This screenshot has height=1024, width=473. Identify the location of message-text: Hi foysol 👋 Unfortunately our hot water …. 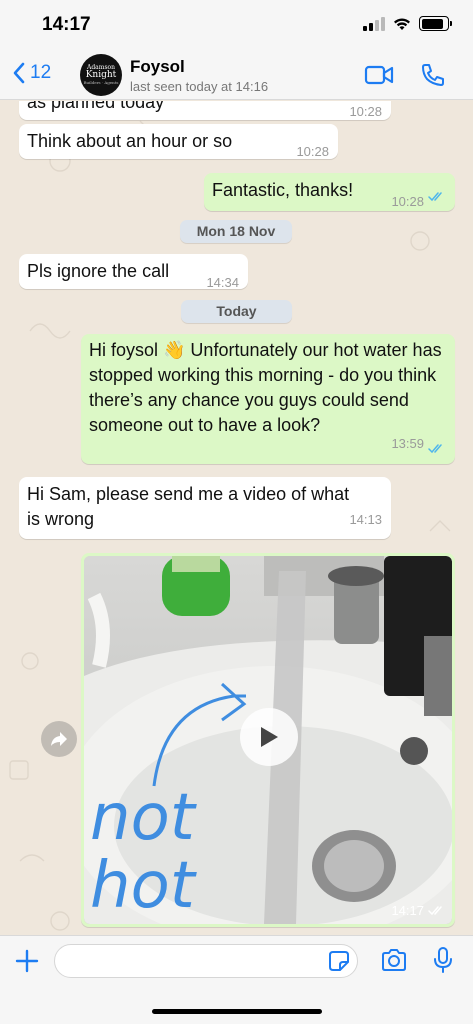
(265, 387).